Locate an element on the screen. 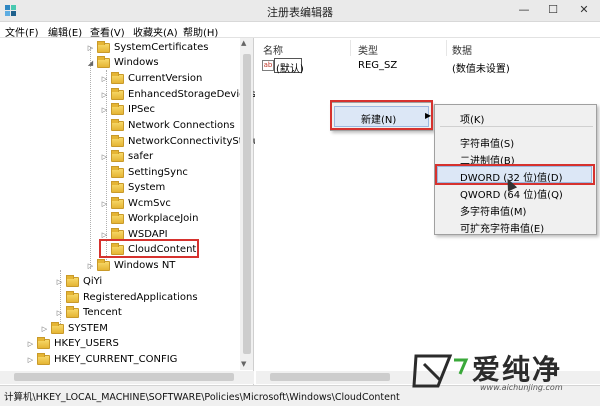  column-header-type: 类型 is located at coordinates (368, 49).